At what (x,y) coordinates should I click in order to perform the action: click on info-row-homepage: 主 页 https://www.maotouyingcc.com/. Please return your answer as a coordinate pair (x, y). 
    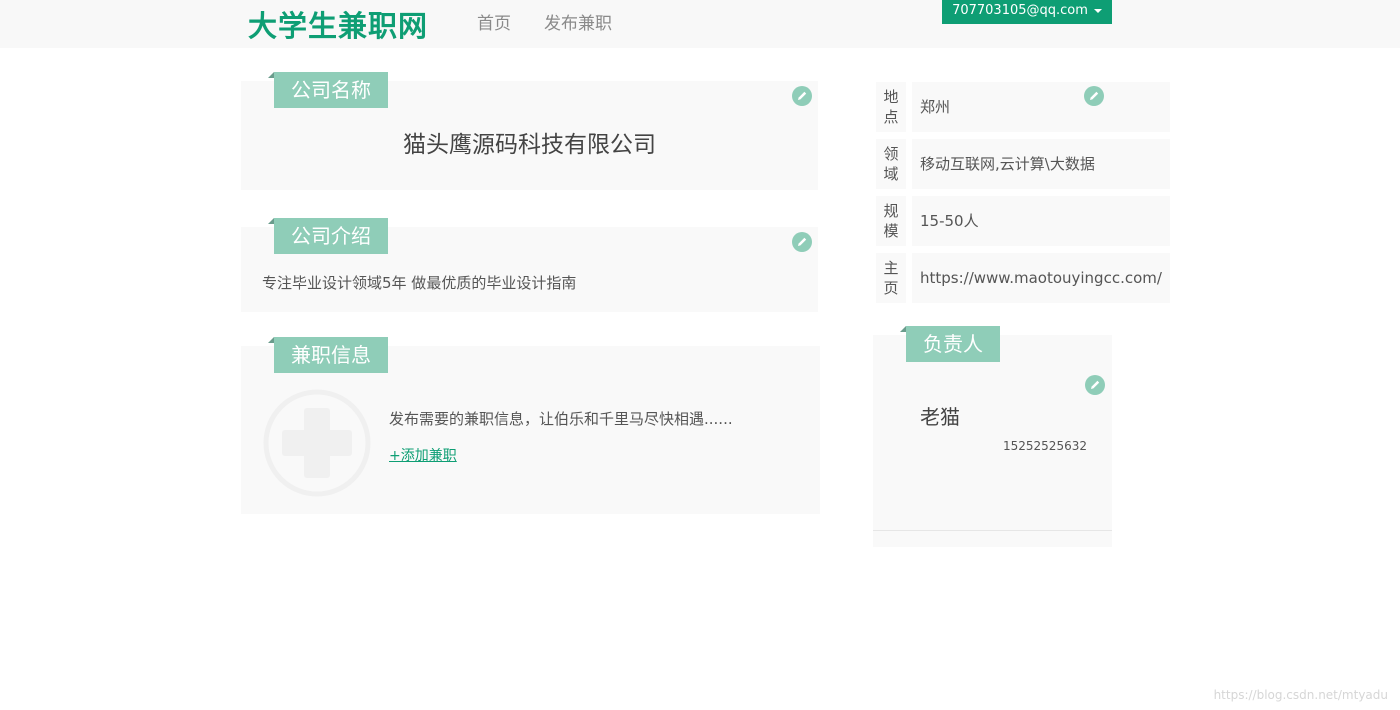
    Looking at the image, I should click on (1023, 278).